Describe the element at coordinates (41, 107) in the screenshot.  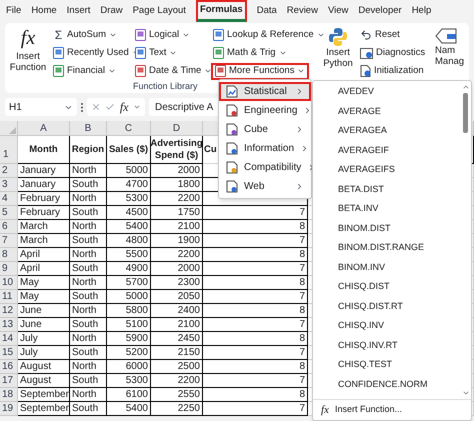
I see `name-box: H1` at that location.